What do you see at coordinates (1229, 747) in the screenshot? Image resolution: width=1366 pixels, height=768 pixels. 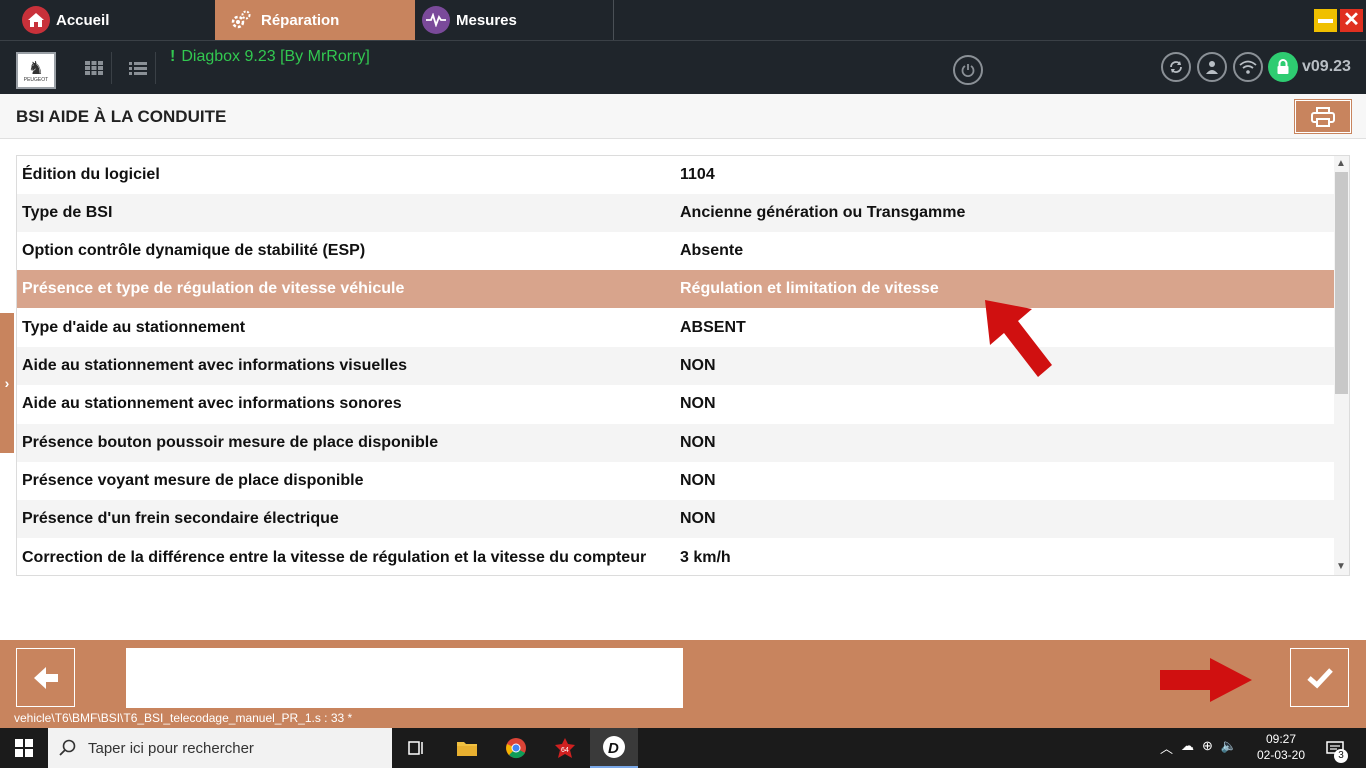 I see `volume-icon: 🔈` at bounding box center [1229, 747].